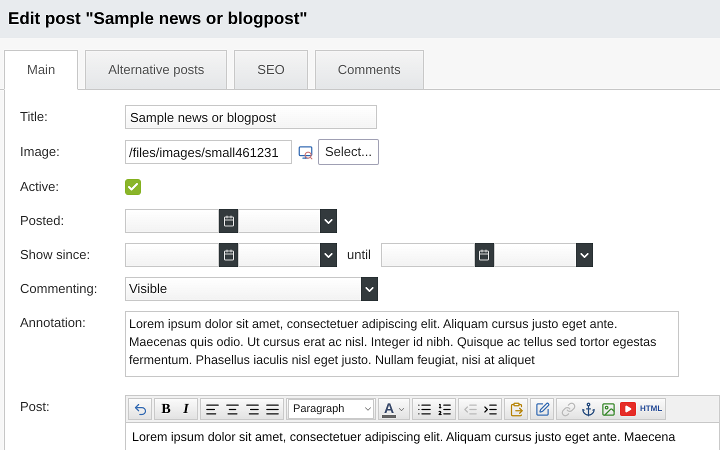 Image resolution: width=720 pixels, height=450 pixels. Describe the element at coordinates (331, 409) in the screenshot. I see `format-select: Paragraph` at that location.